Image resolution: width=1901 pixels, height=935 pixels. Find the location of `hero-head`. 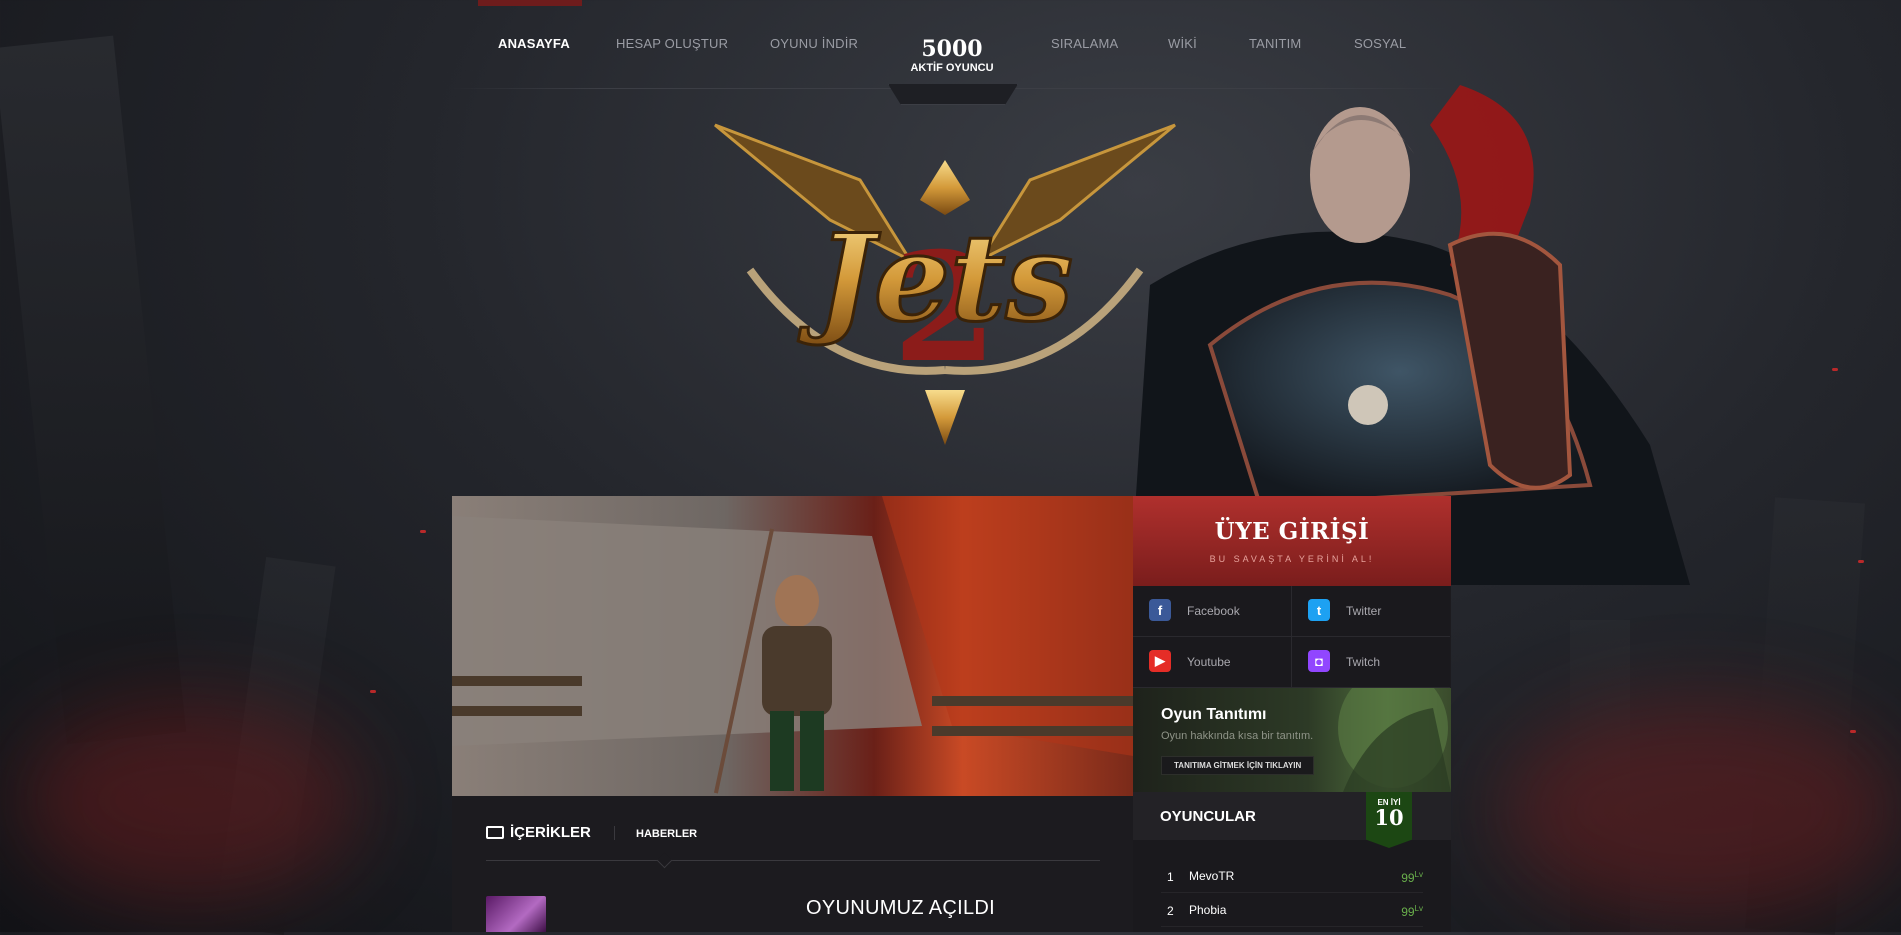

hero-head is located at coordinates (1360, 175).